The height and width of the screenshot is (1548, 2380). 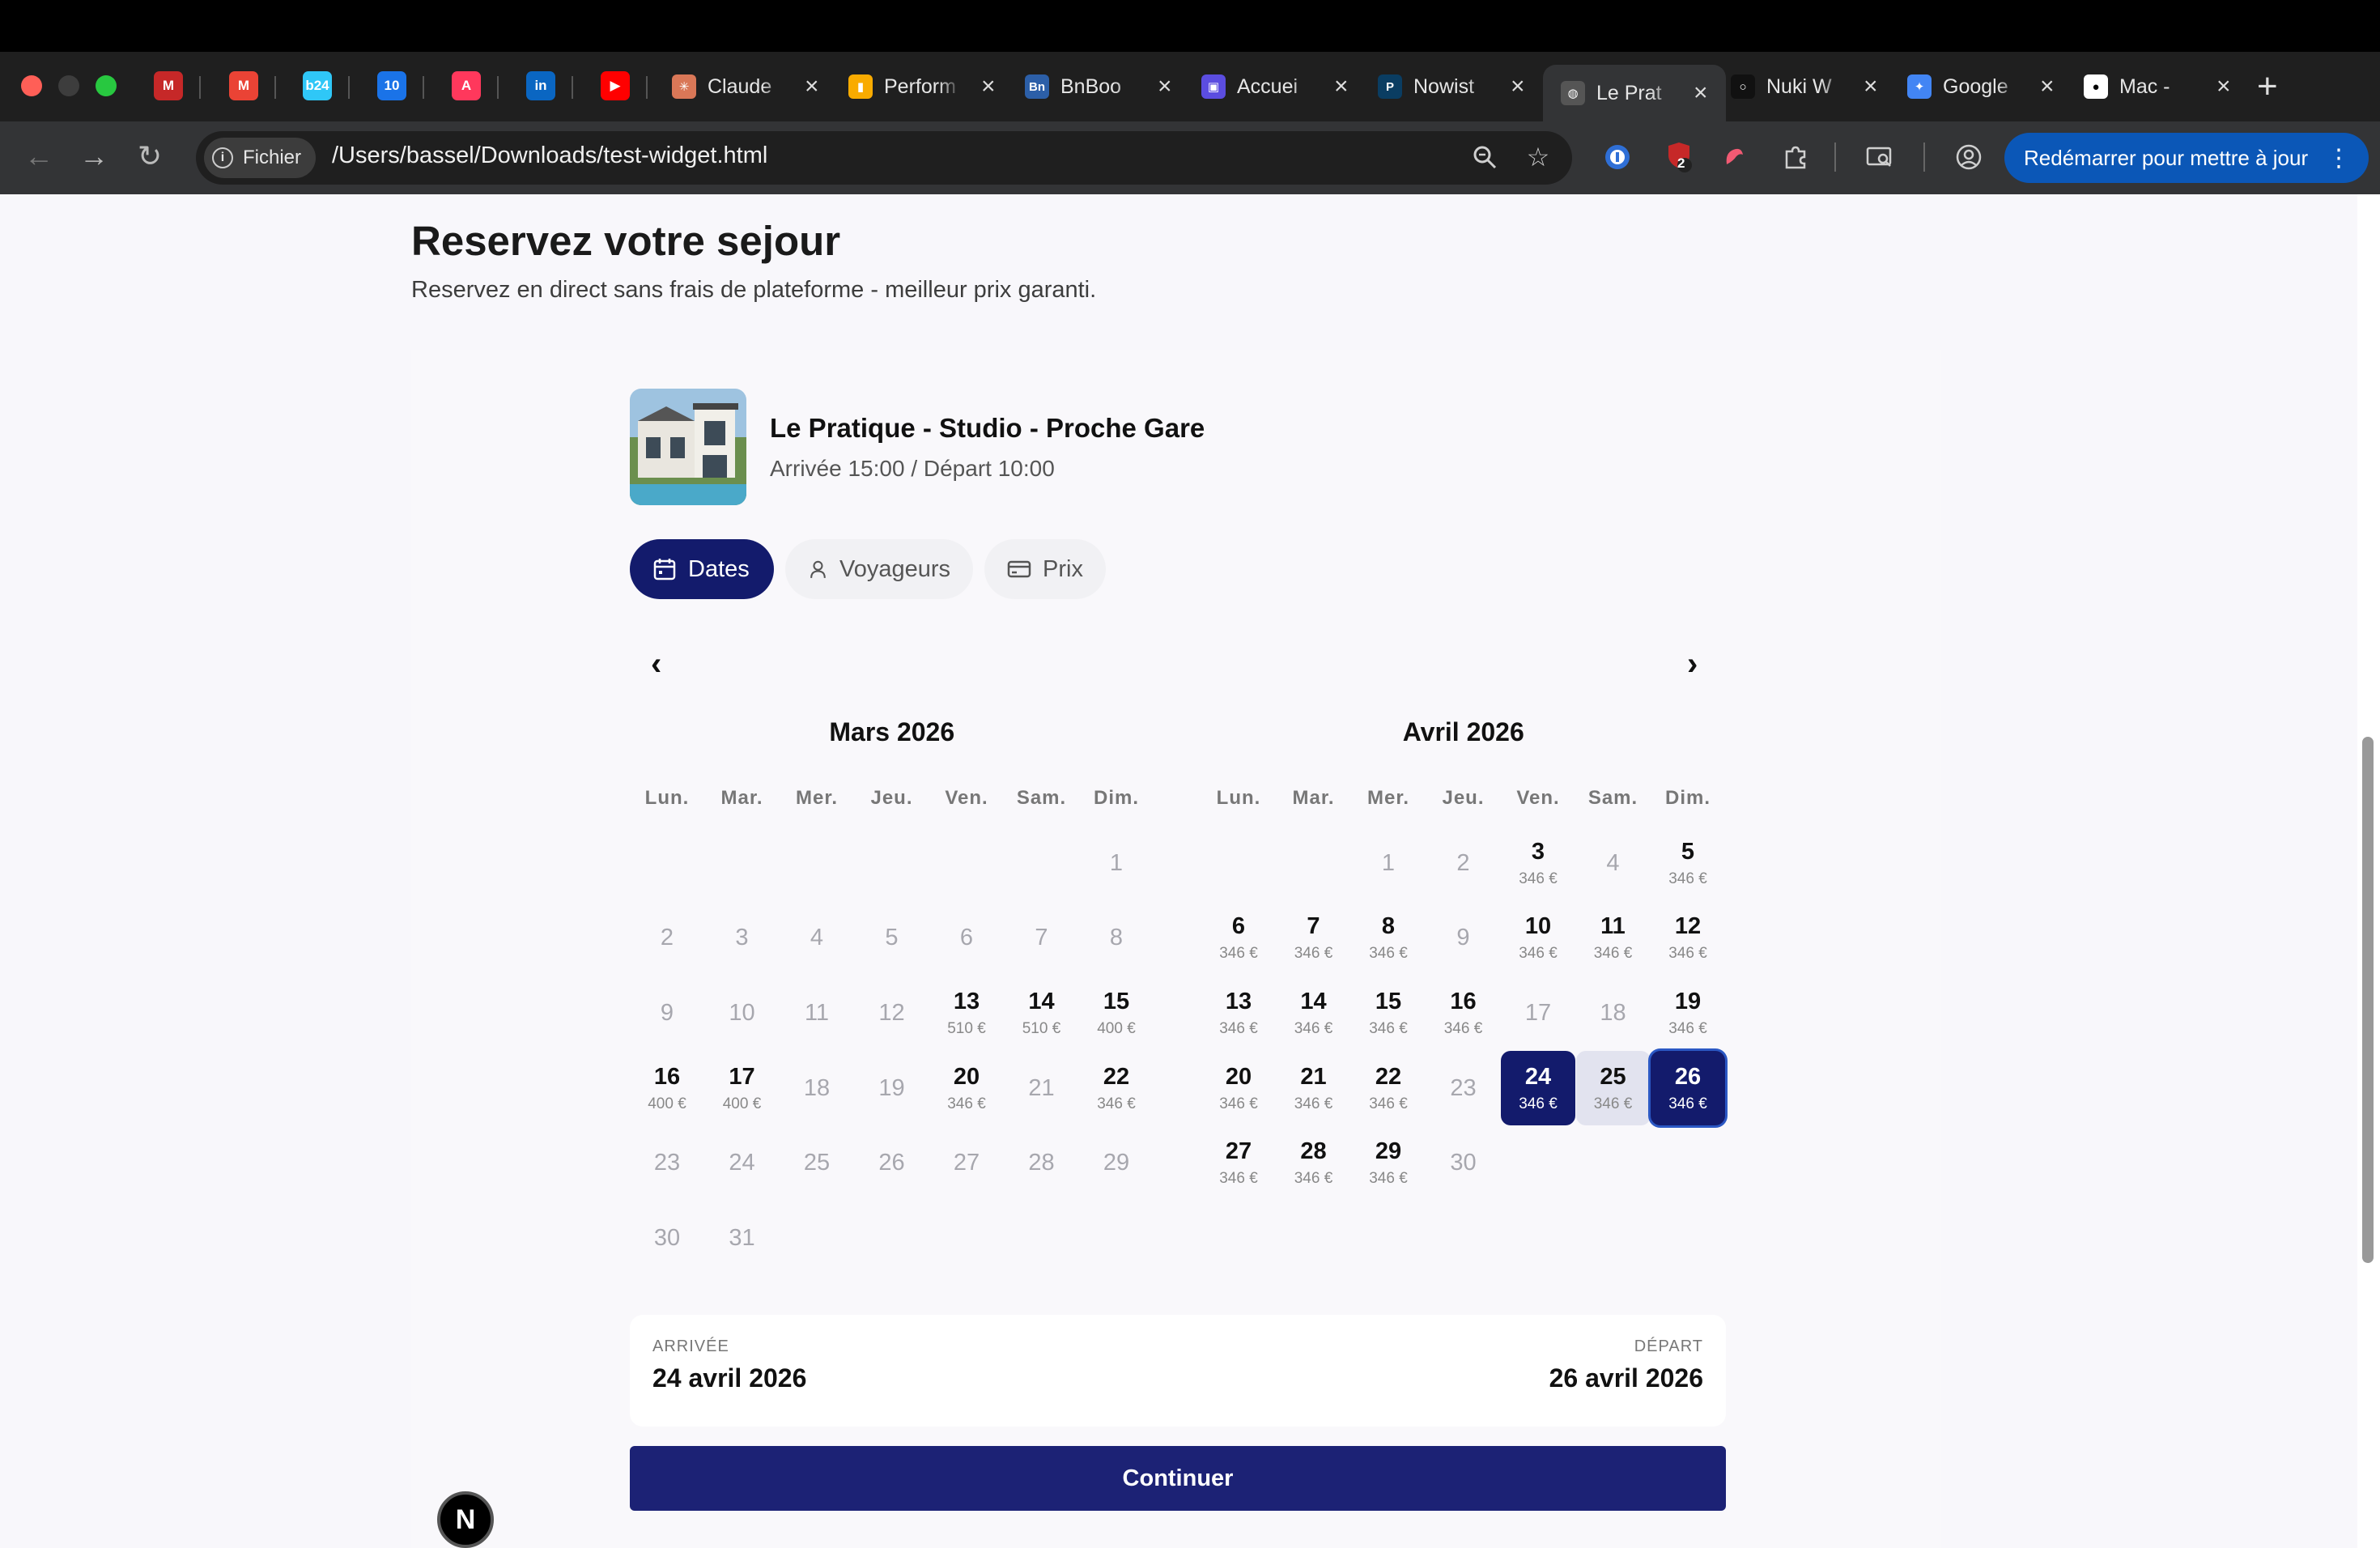 I want to click on calendar-day: 27 346 €, so click(x=1238, y=1162).